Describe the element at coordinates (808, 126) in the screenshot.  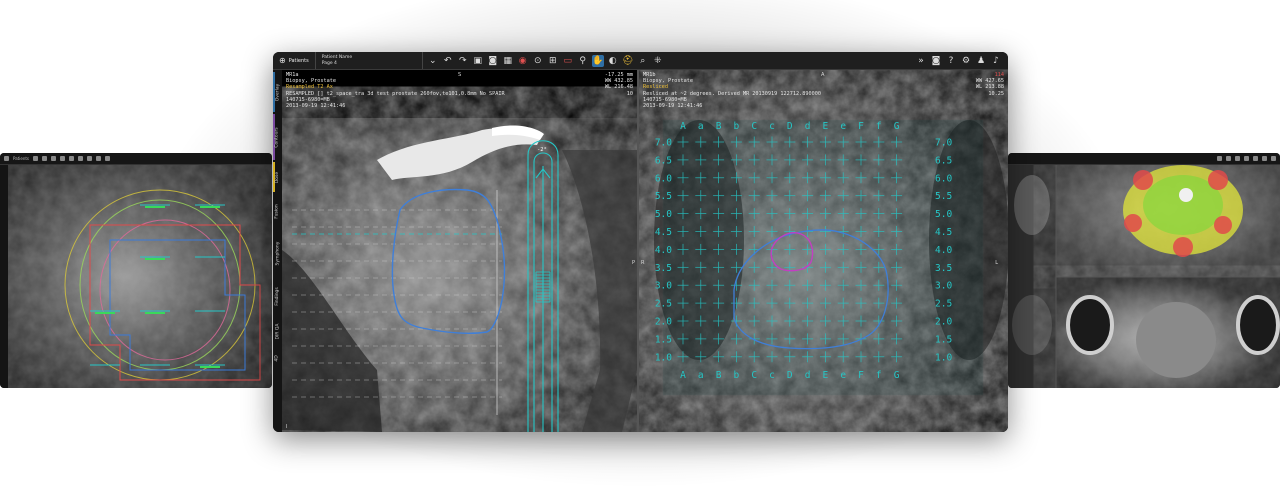
I see `grid-column-label-top: d` at that location.